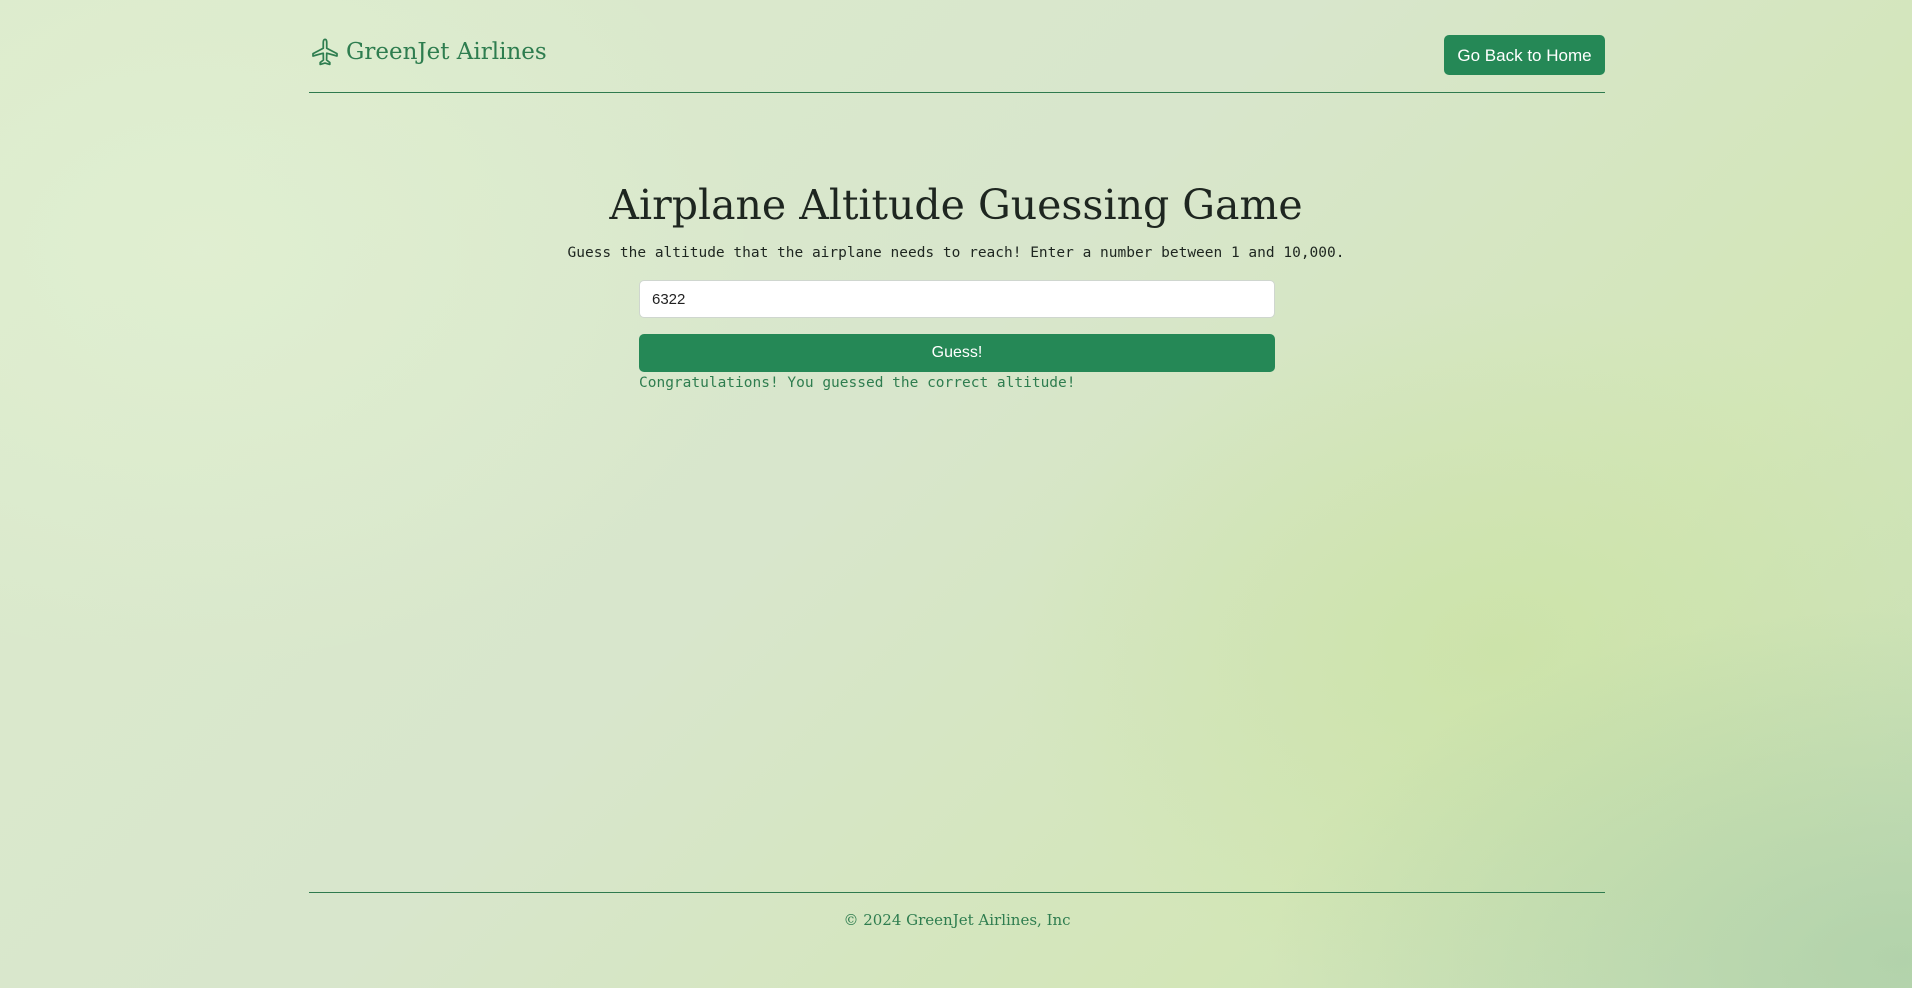 The width and height of the screenshot is (1912, 988). Describe the element at coordinates (1524, 55) in the screenshot. I see `go-back-home-button: Go Back to Home` at that location.